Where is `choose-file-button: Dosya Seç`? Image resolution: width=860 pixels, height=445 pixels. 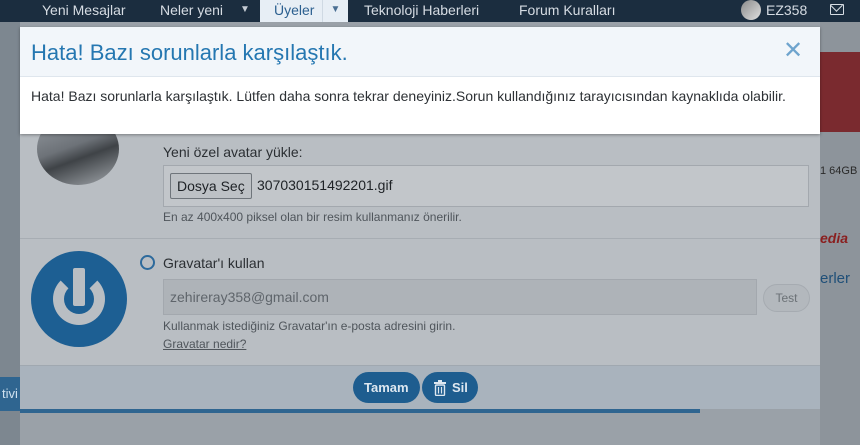 choose-file-button: Dosya Seç is located at coordinates (211, 186).